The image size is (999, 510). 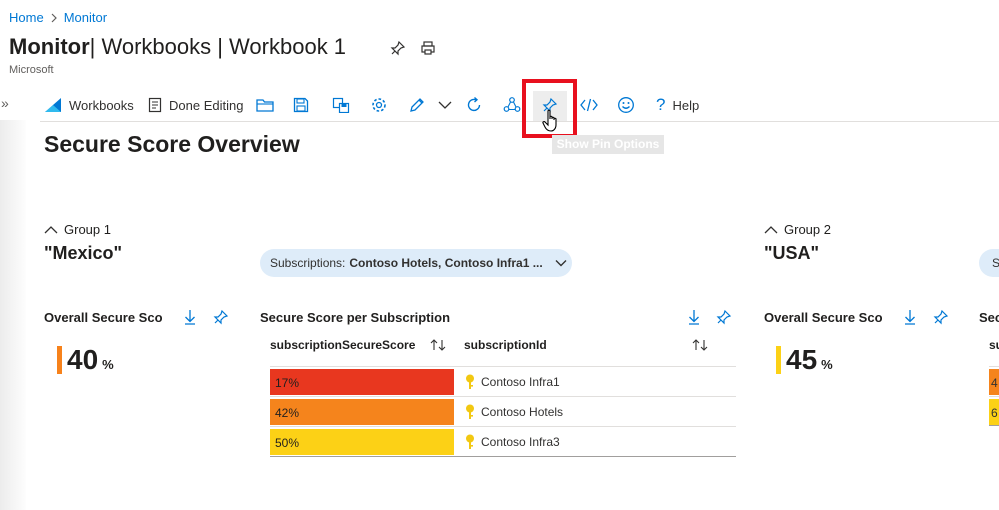 I want to click on subscriptions-label: Subscriptions:, so click(x=308, y=263).